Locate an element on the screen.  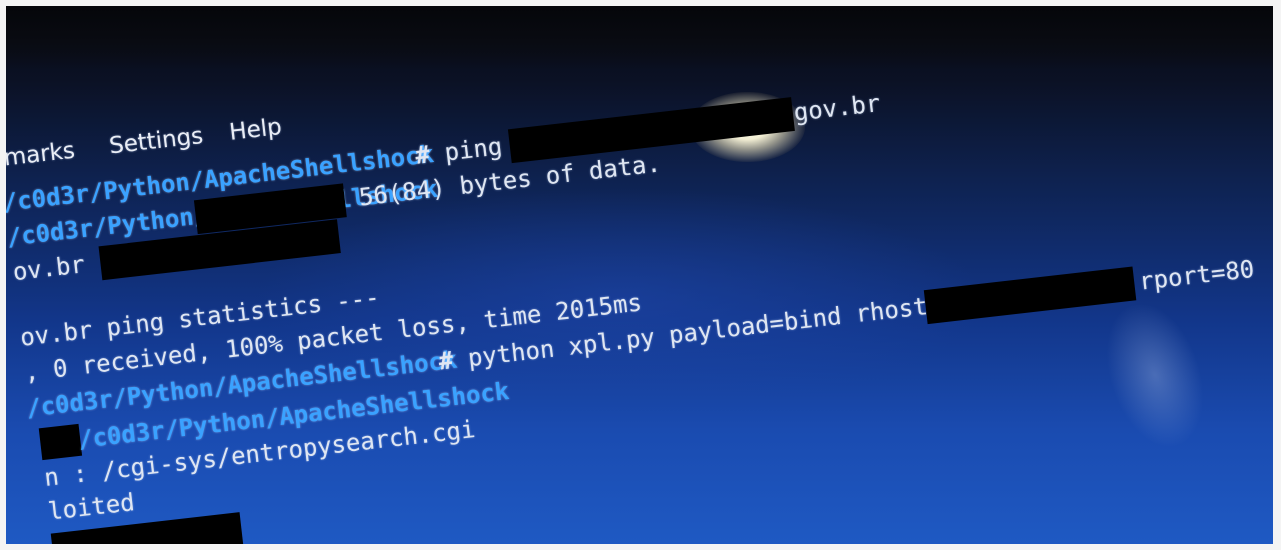
ping-command: ping is located at coordinates (473, 149).